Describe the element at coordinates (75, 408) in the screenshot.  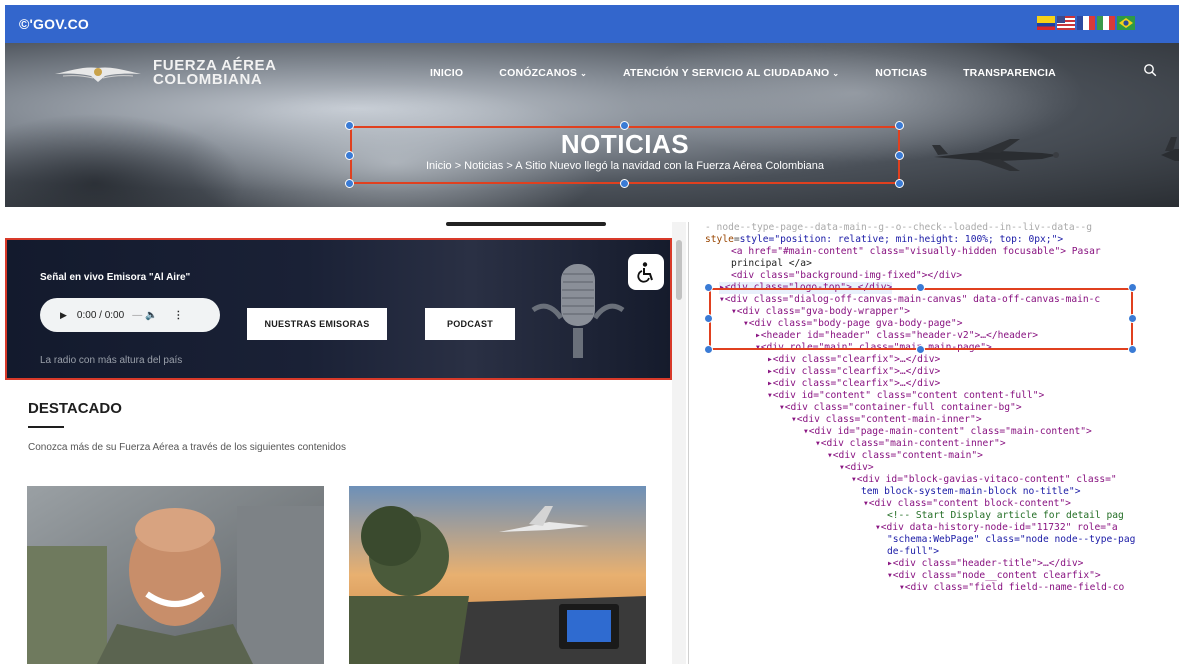
I see `section-title: DESTACADO` at that location.